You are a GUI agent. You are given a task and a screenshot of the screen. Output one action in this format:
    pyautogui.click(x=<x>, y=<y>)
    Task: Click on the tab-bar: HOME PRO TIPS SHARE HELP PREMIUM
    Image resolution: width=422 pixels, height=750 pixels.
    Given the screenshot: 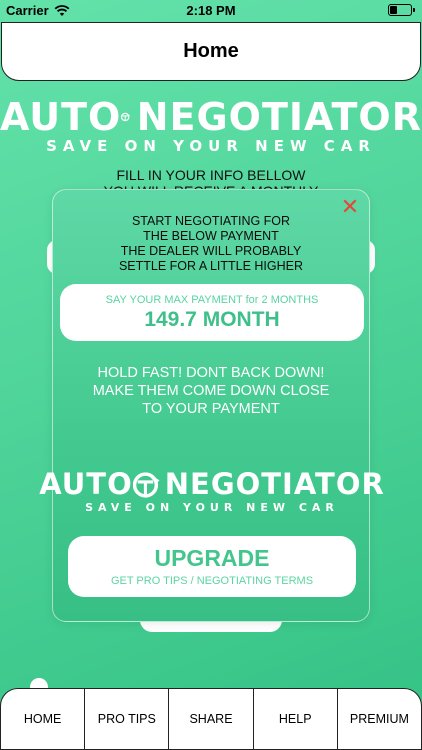 What is the action you would take?
    pyautogui.click(x=211, y=719)
    